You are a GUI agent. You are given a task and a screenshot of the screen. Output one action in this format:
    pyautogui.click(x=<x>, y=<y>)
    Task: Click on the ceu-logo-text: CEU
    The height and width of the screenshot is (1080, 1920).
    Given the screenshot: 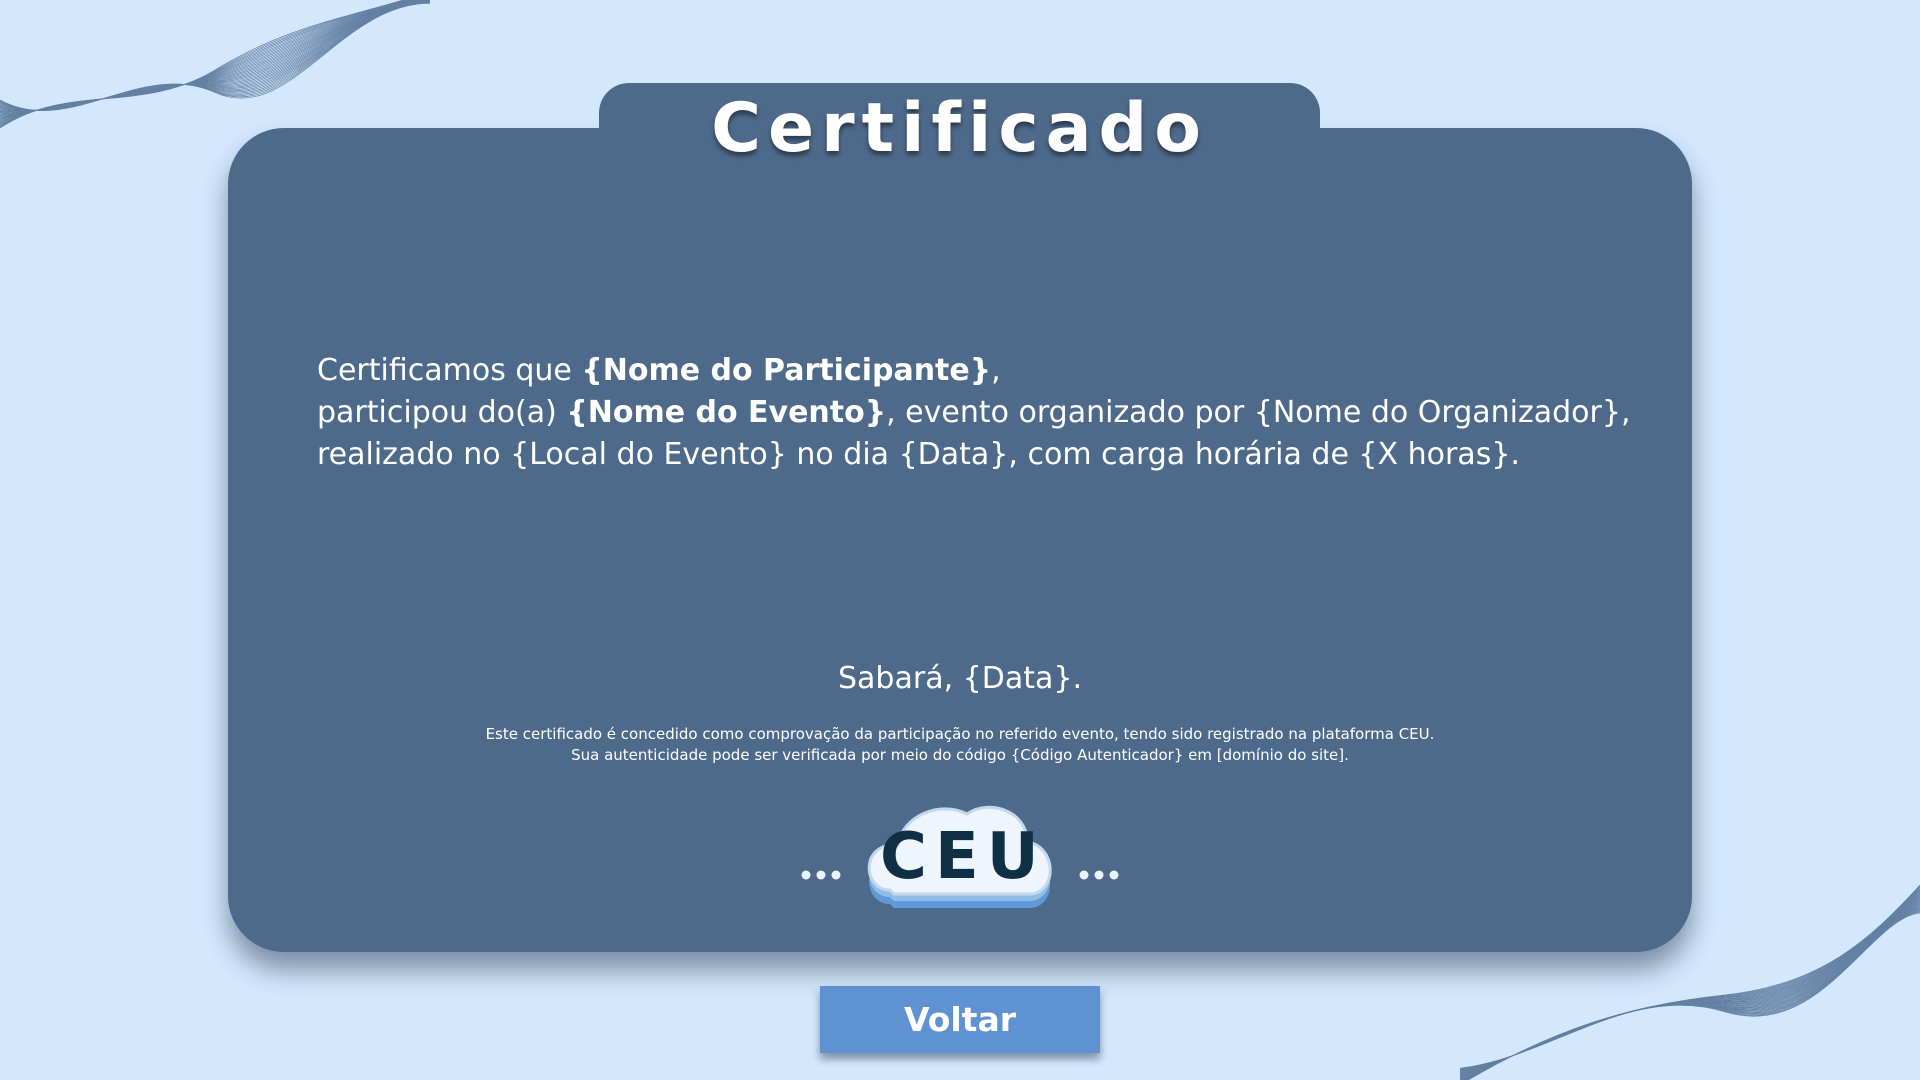 What is the action you would take?
    pyautogui.click(x=963, y=857)
    